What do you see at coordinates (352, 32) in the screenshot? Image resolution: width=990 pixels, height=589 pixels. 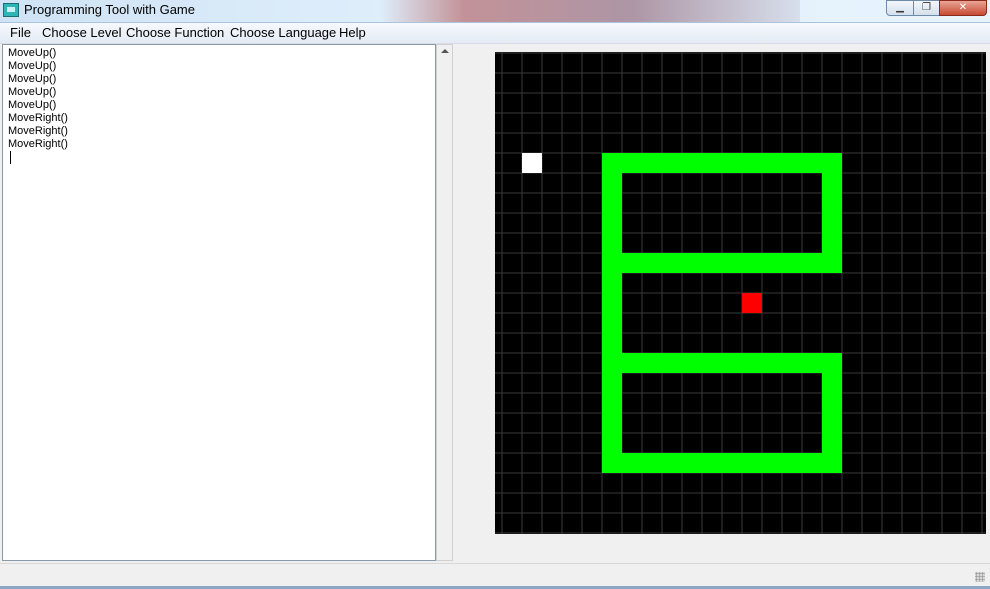 I see `menu-help: Help` at bounding box center [352, 32].